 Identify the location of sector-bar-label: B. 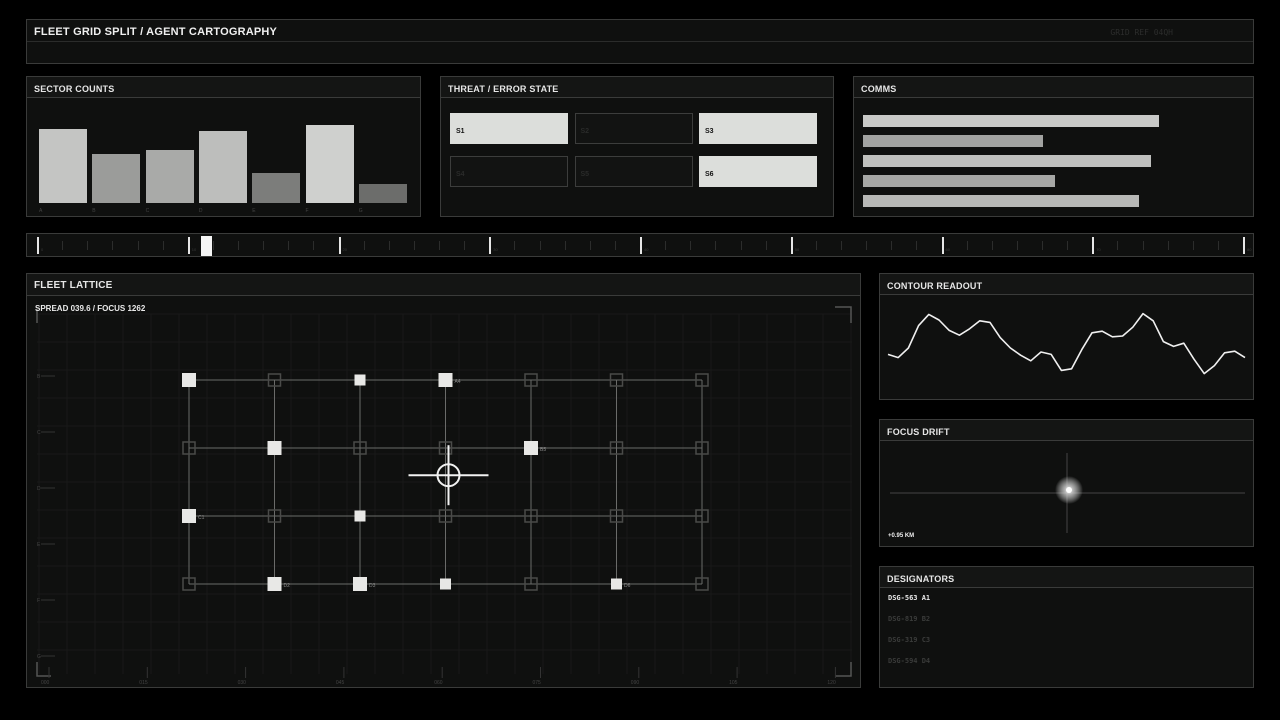
(94, 211).